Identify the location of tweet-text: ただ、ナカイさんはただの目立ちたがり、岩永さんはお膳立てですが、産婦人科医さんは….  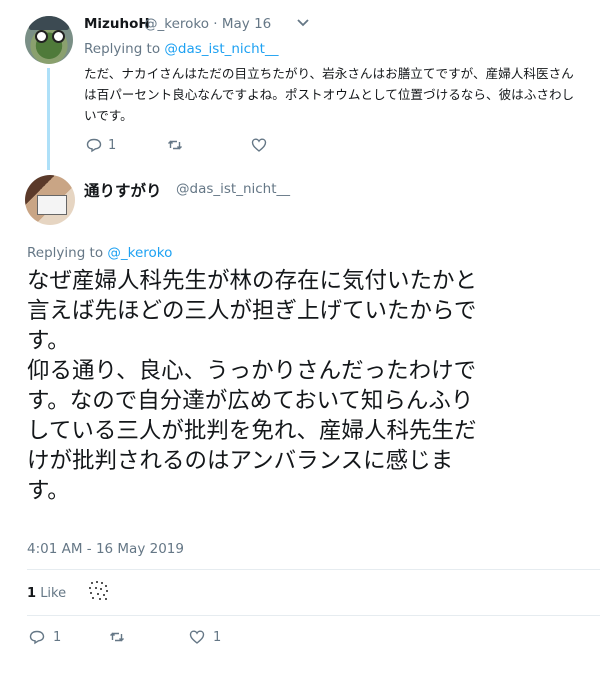
(329, 94).